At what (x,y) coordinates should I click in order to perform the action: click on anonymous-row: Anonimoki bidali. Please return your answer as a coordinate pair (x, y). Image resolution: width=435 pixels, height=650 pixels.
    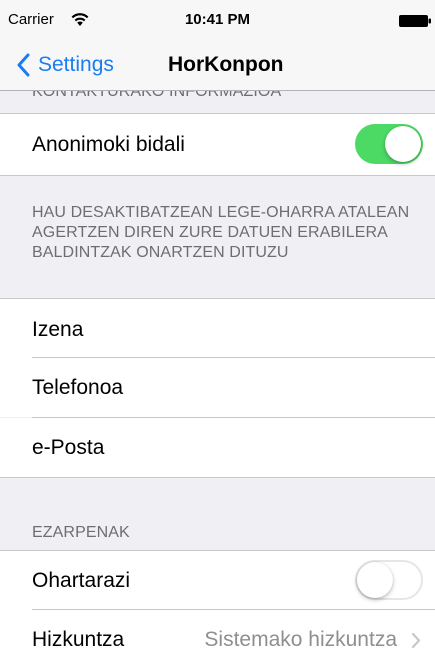
    Looking at the image, I should click on (217, 144).